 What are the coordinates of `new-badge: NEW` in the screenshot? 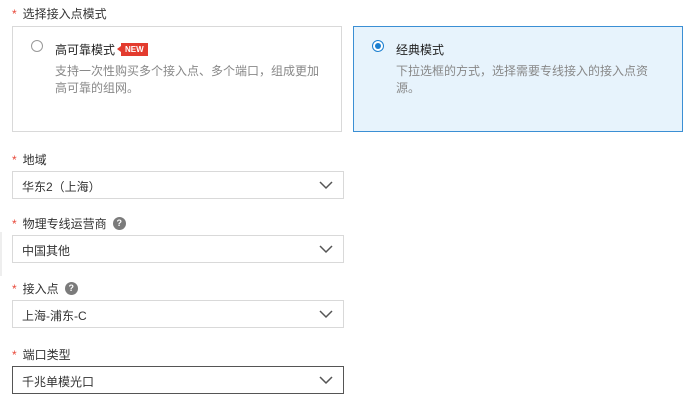 It's located at (132, 49).